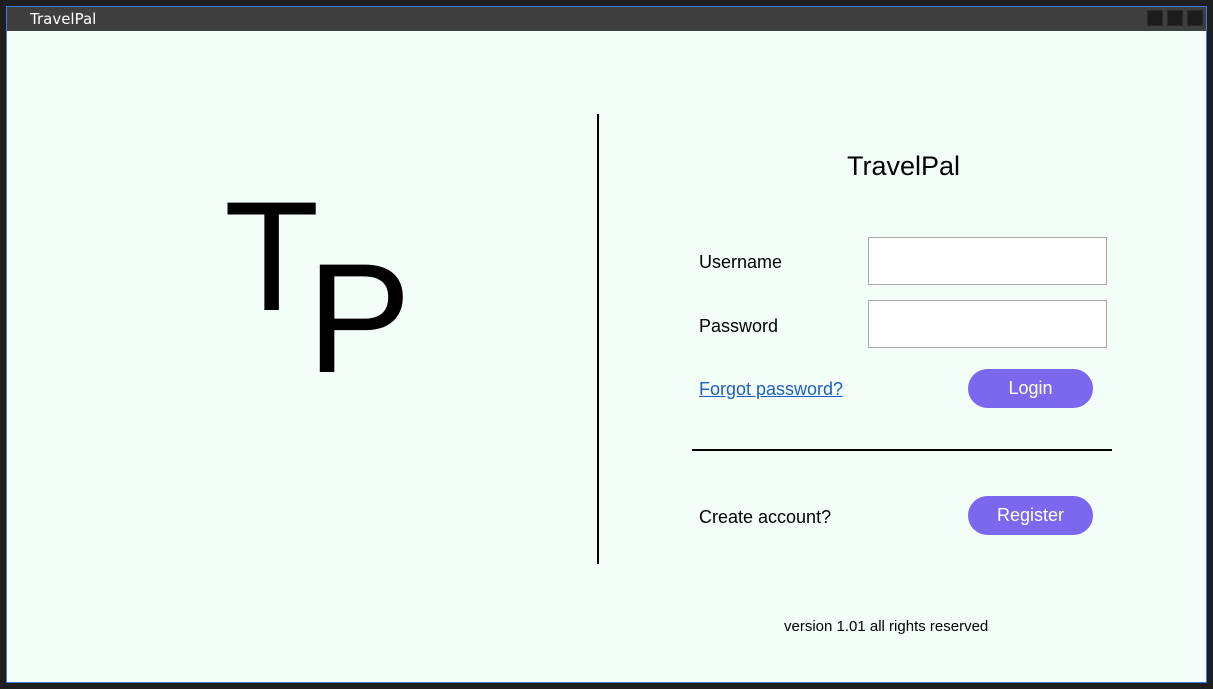 Image resolution: width=1213 pixels, height=689 pixels. What do you see at coordinates (739, 326) in the screenshot?
I see `password-label: Password` at bounding box center [739, 326].